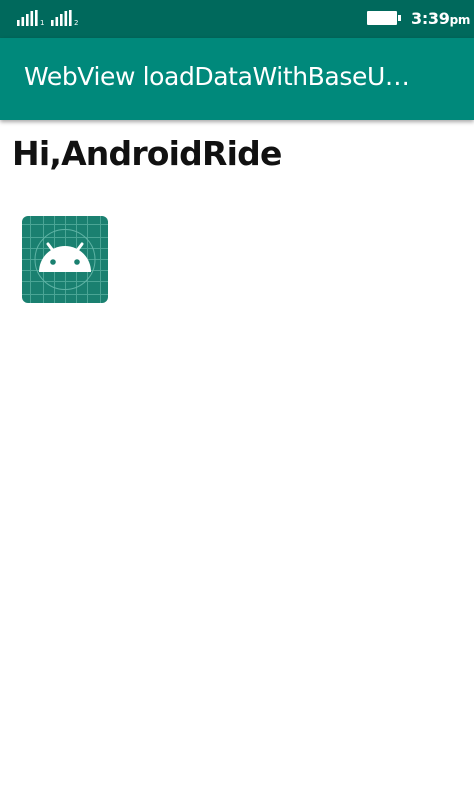 Image resolution: width=474 pixels, height=790 pixels. Describe the element at coordinates (62, 19) in the screenshot. I see `signal-sim2-icon` at that location.